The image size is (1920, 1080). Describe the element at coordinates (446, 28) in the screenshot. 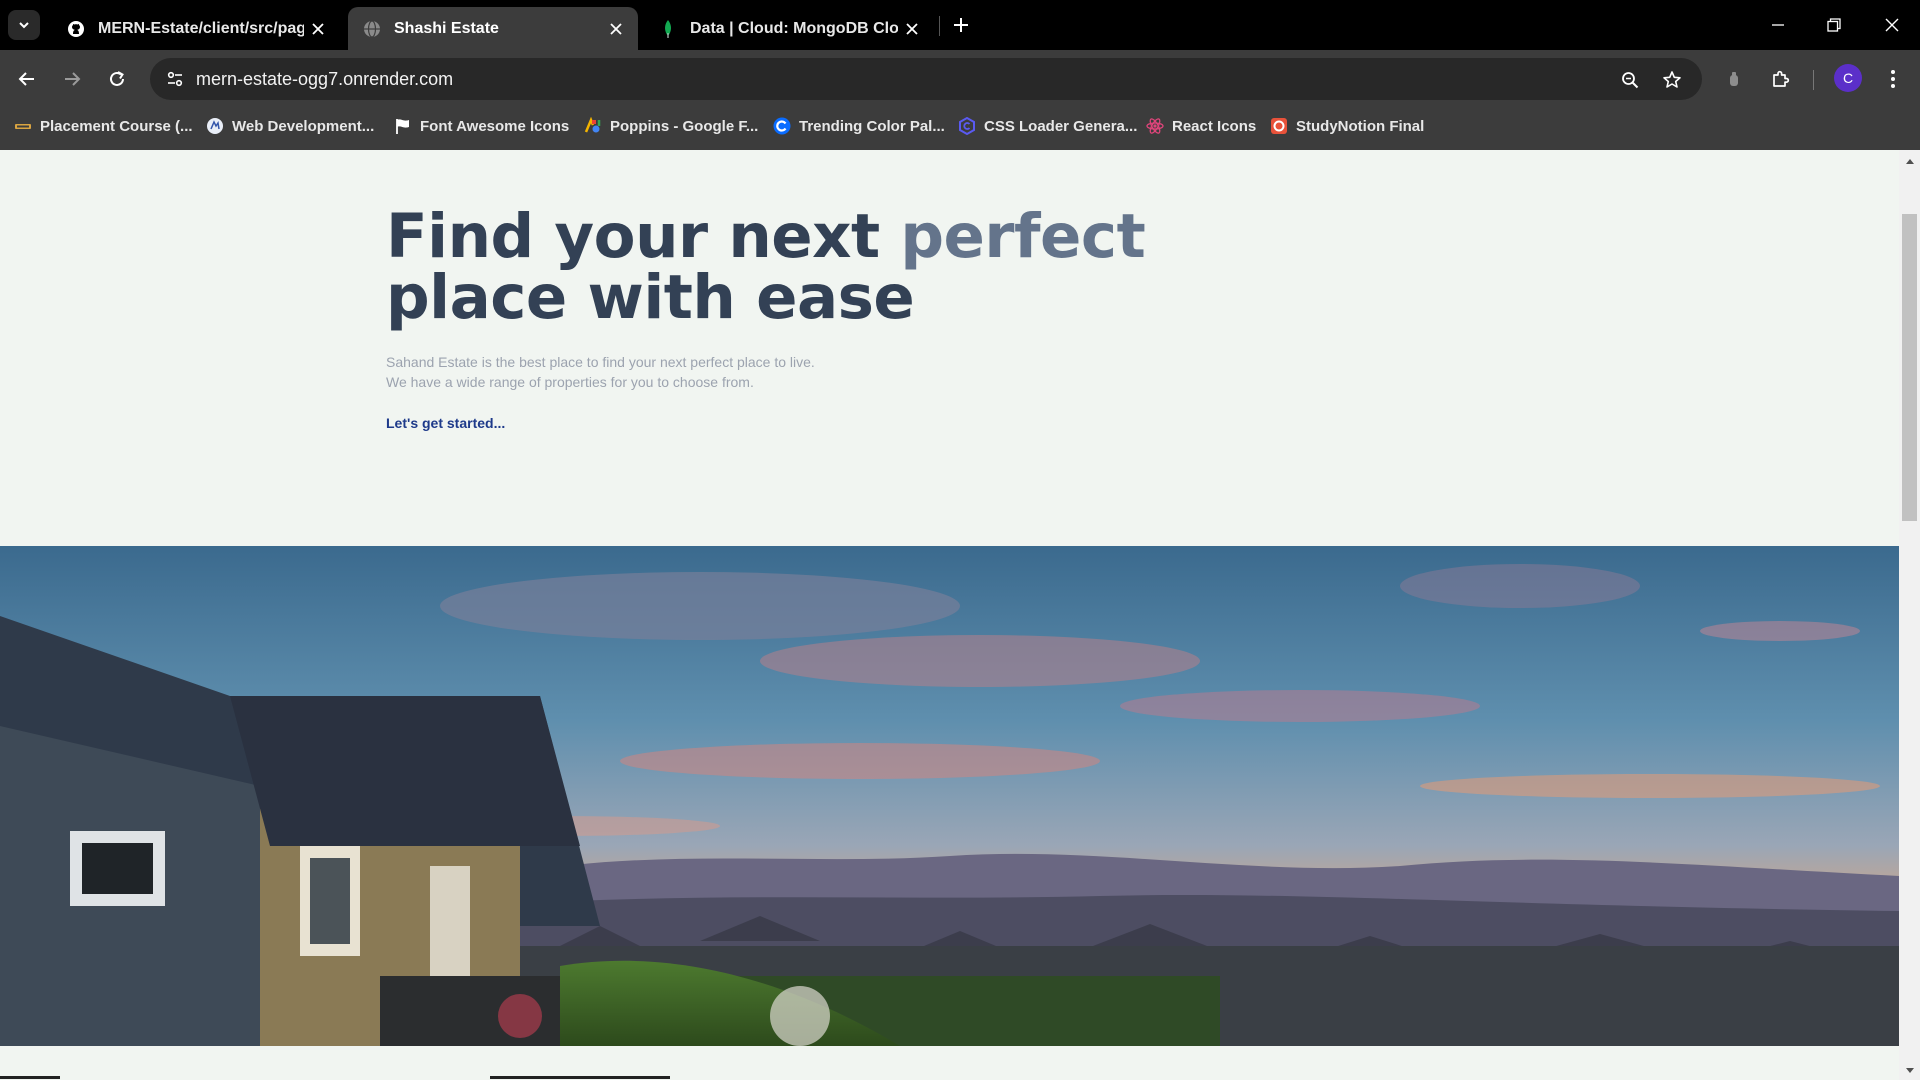

I see `tab-title: Shashi Estate` at that location.